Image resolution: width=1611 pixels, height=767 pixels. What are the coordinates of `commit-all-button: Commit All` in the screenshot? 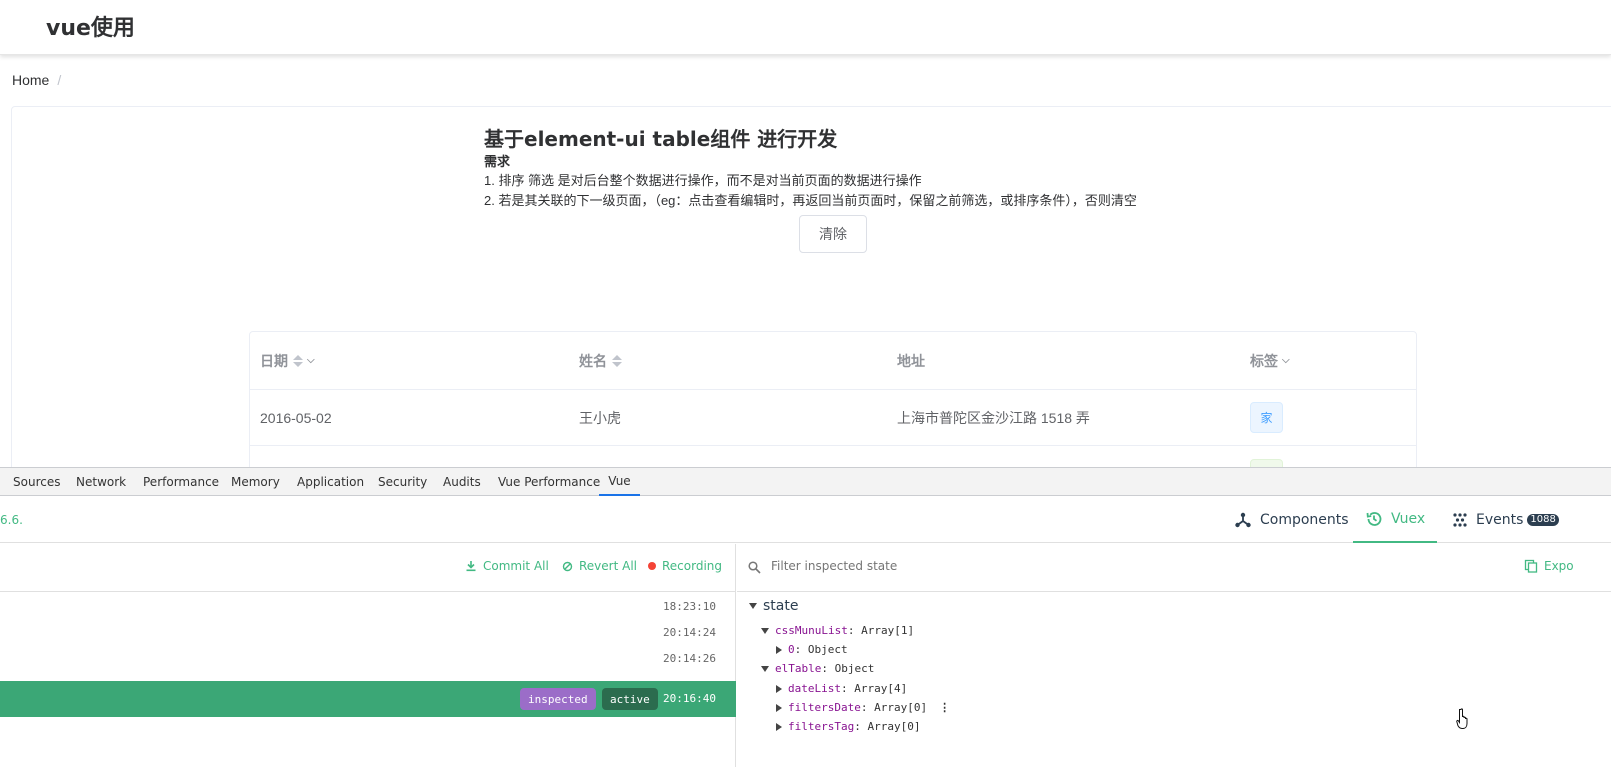 It's located at (507, 566).